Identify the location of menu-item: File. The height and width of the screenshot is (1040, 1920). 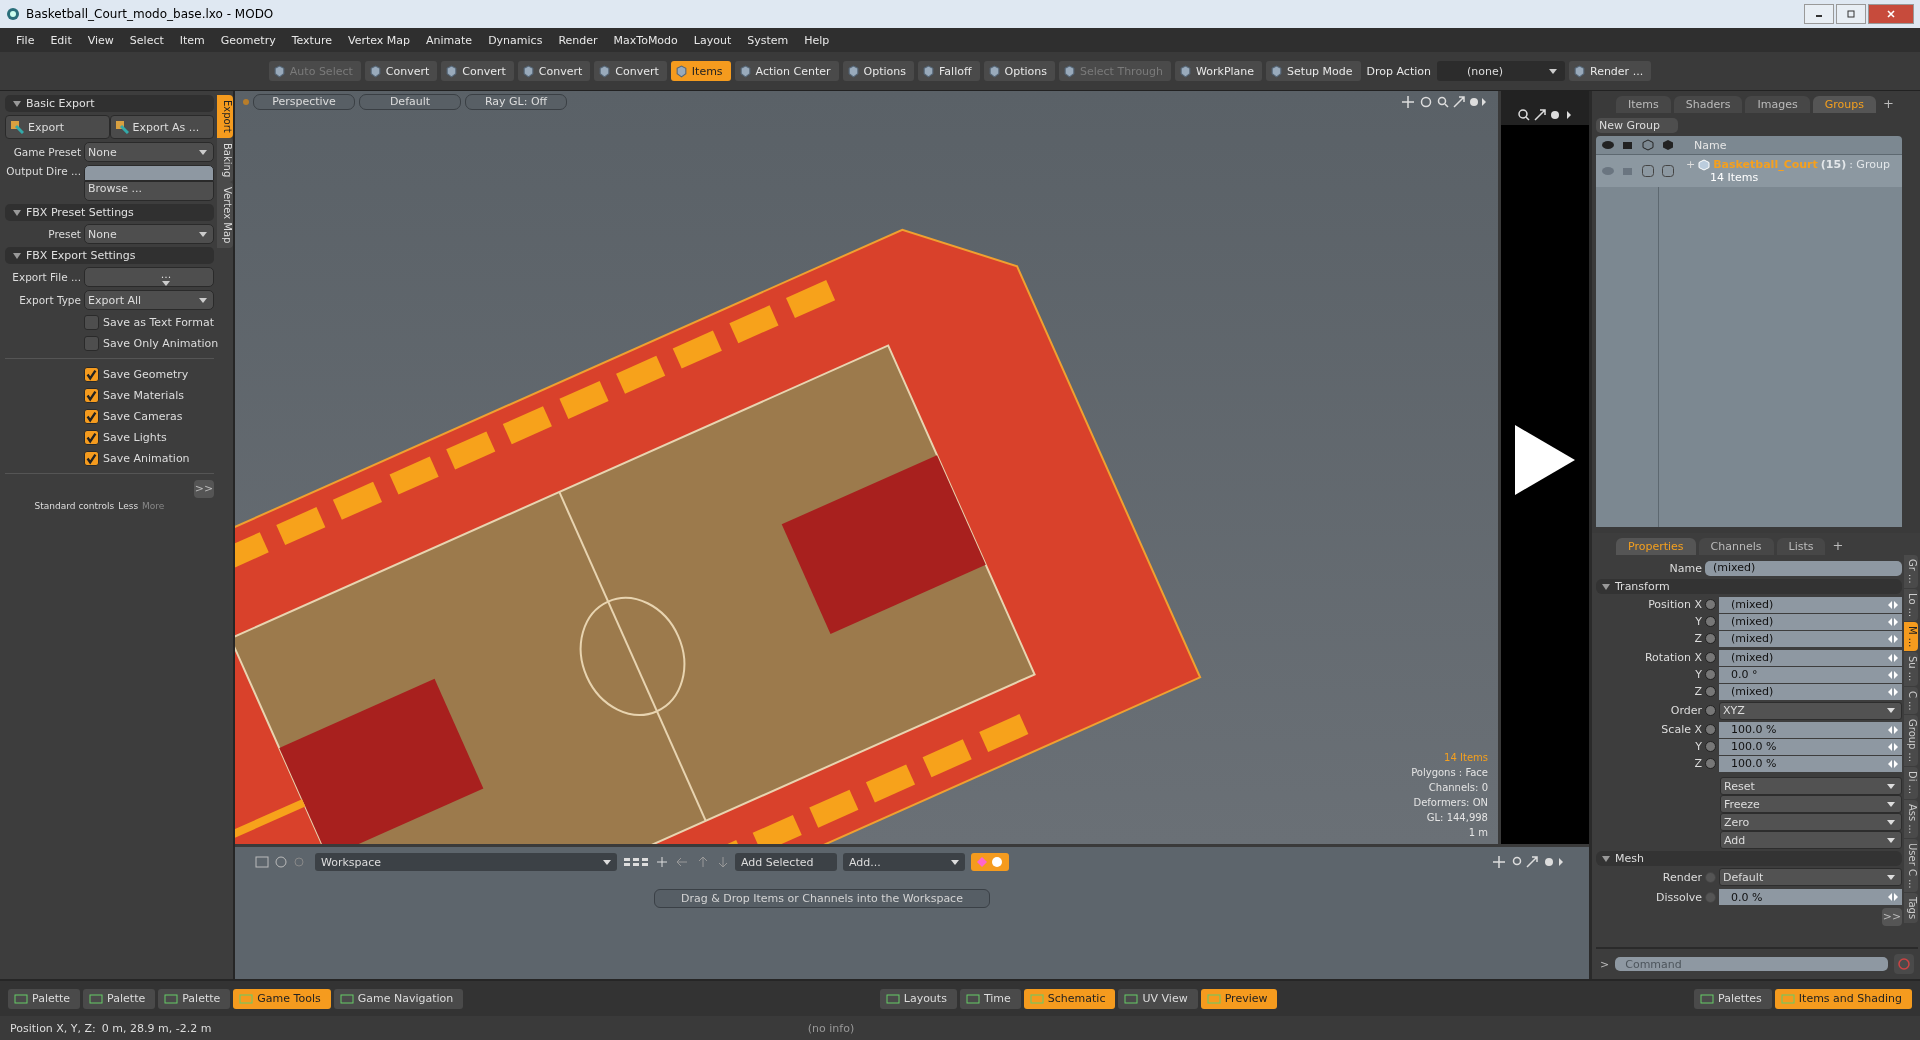
(25, 40).